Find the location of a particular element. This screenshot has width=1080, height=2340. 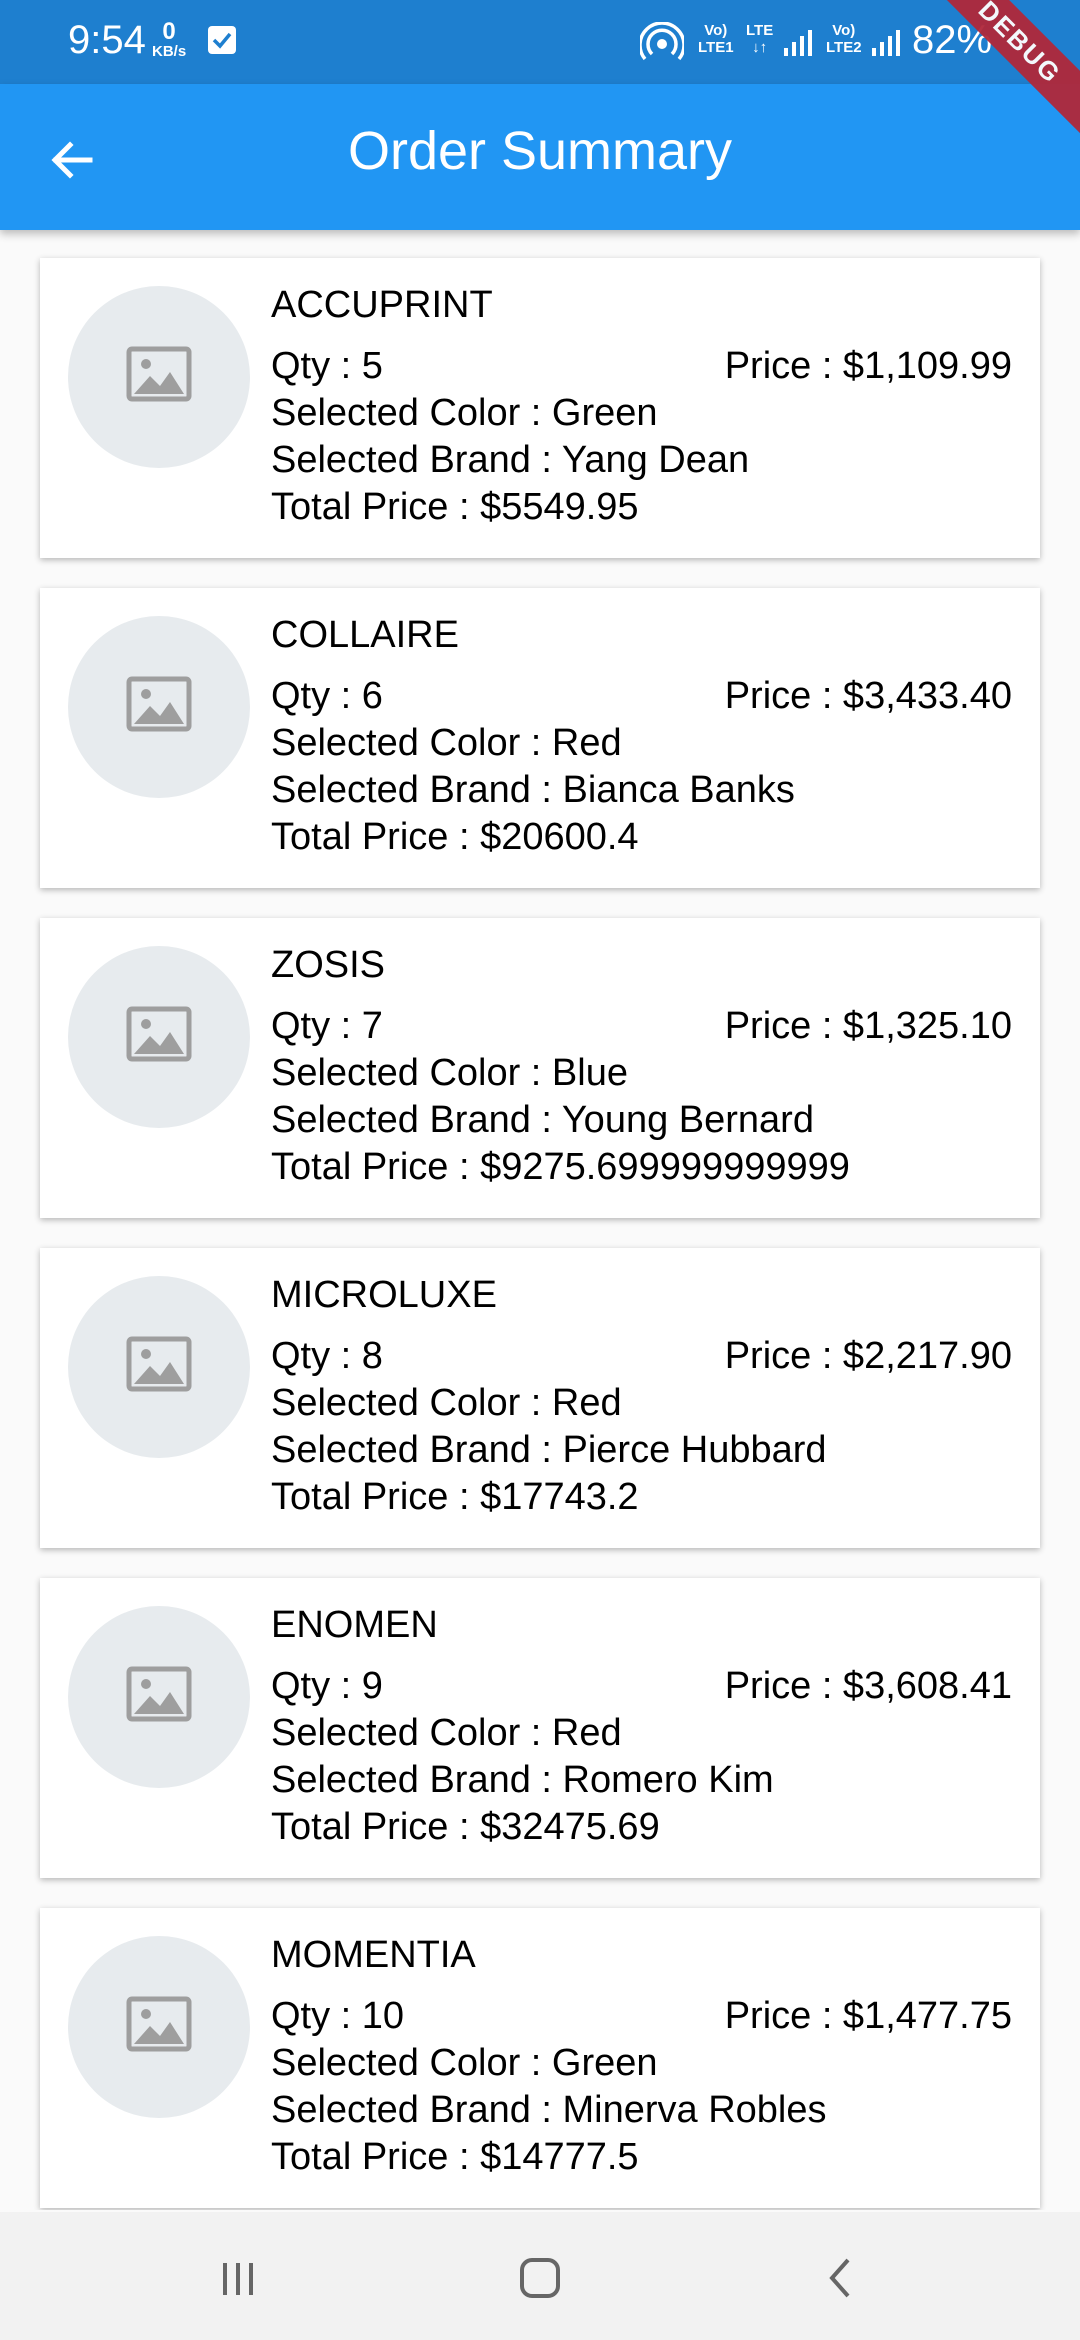

product-name: MOMENTIA is located at coordinates (373, 1955).